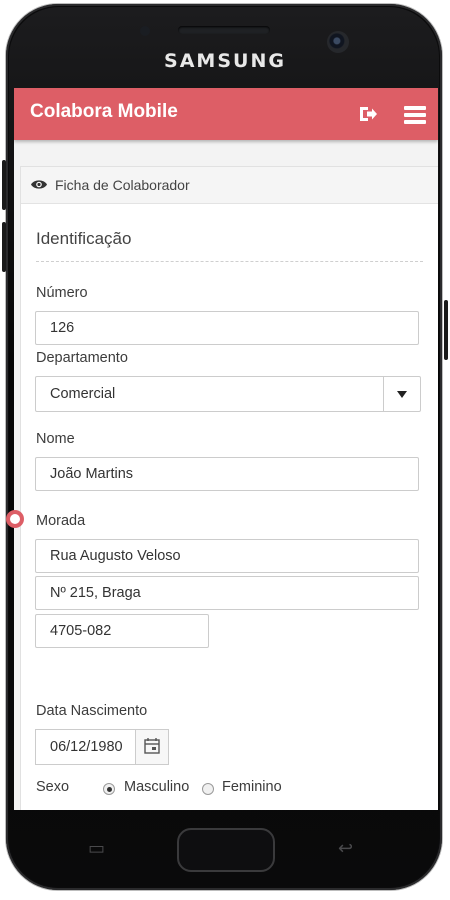 The width and height of the screenshot is (450, 900). I want to click on radio-masculino-label: Masculino, so click(156, 787).